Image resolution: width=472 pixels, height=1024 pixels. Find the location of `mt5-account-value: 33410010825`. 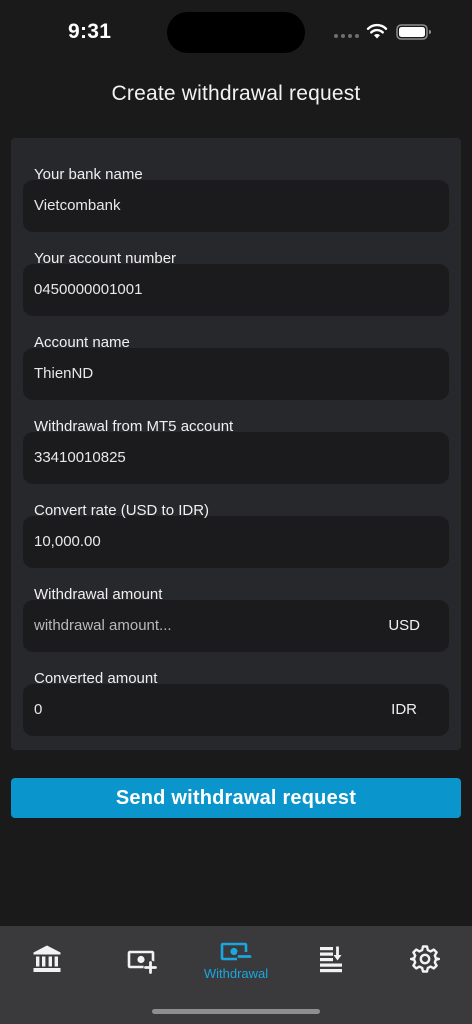

mt5-account-value: 33410010825 is located at coordinates (80, 457).